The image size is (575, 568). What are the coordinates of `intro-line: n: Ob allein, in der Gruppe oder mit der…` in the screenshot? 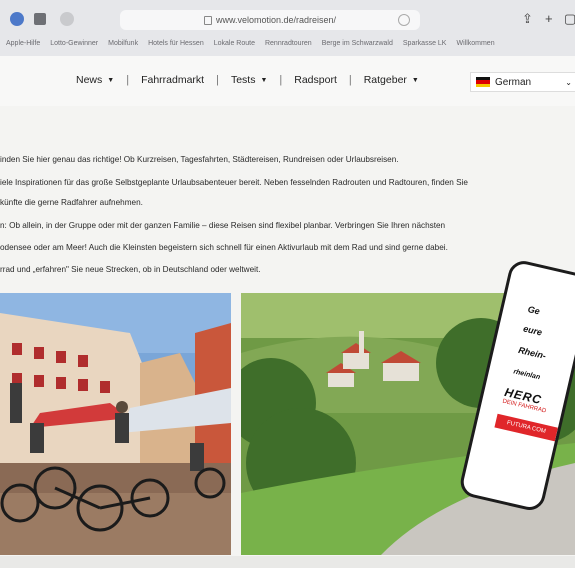 It's located at (223, 225).